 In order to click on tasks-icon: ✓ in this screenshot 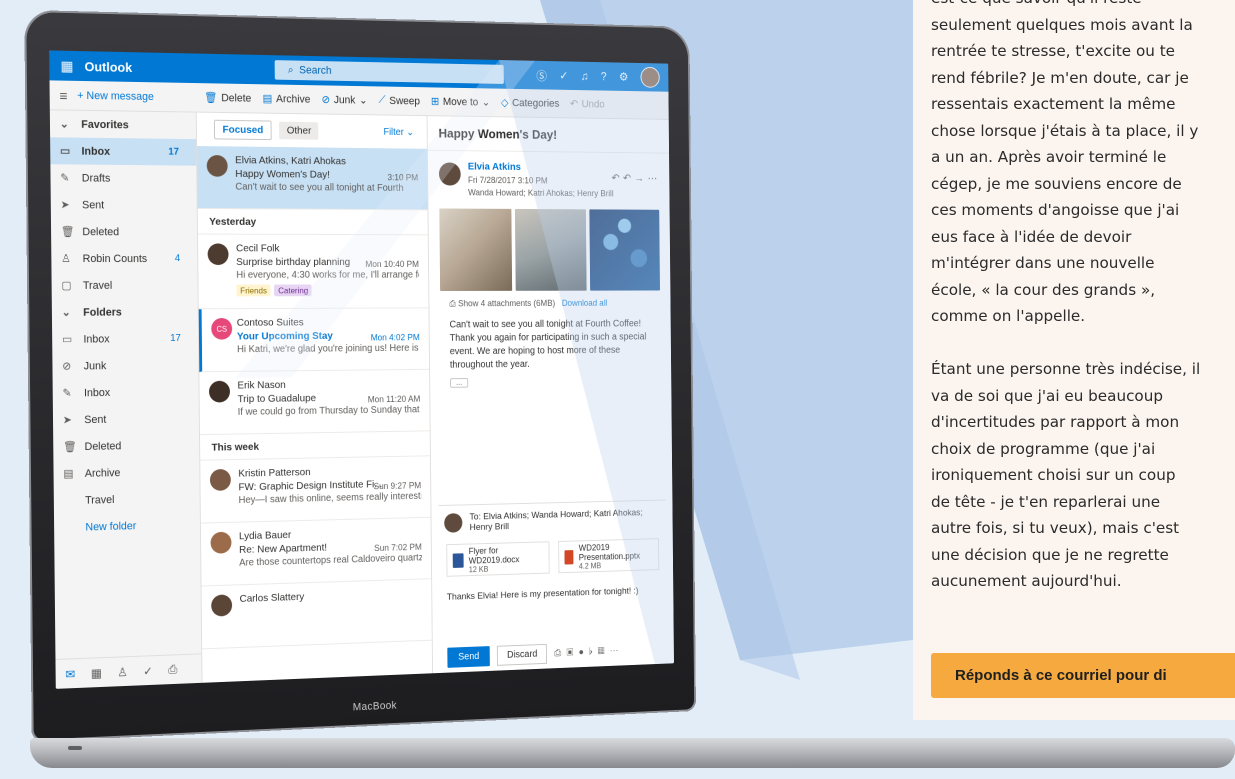, I will do `click(148, 671)`.